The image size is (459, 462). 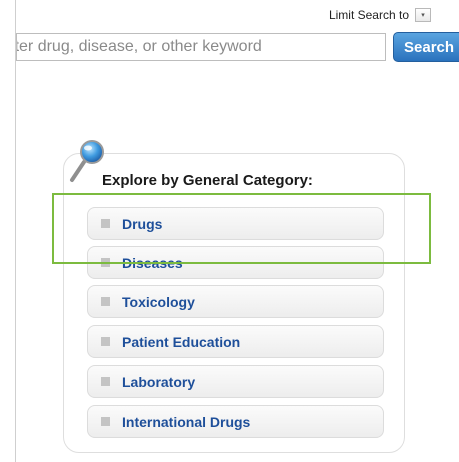 I want to click on category-label: International Drugs, so click(x=186, y=421).